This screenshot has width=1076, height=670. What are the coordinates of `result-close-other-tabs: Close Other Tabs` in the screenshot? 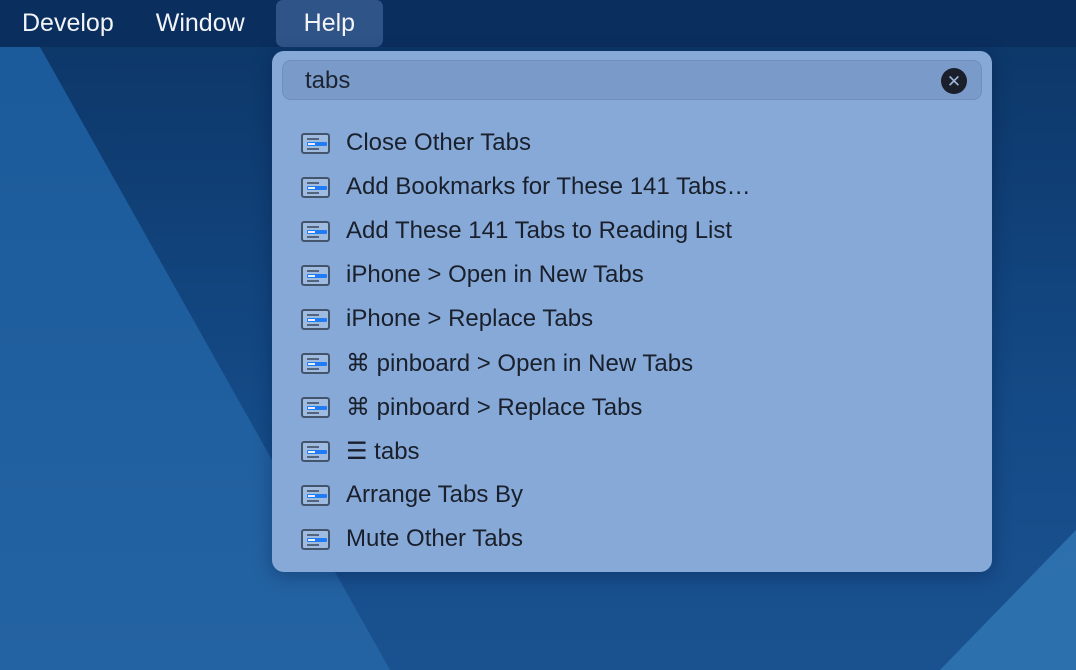 It's located at (632, 143).